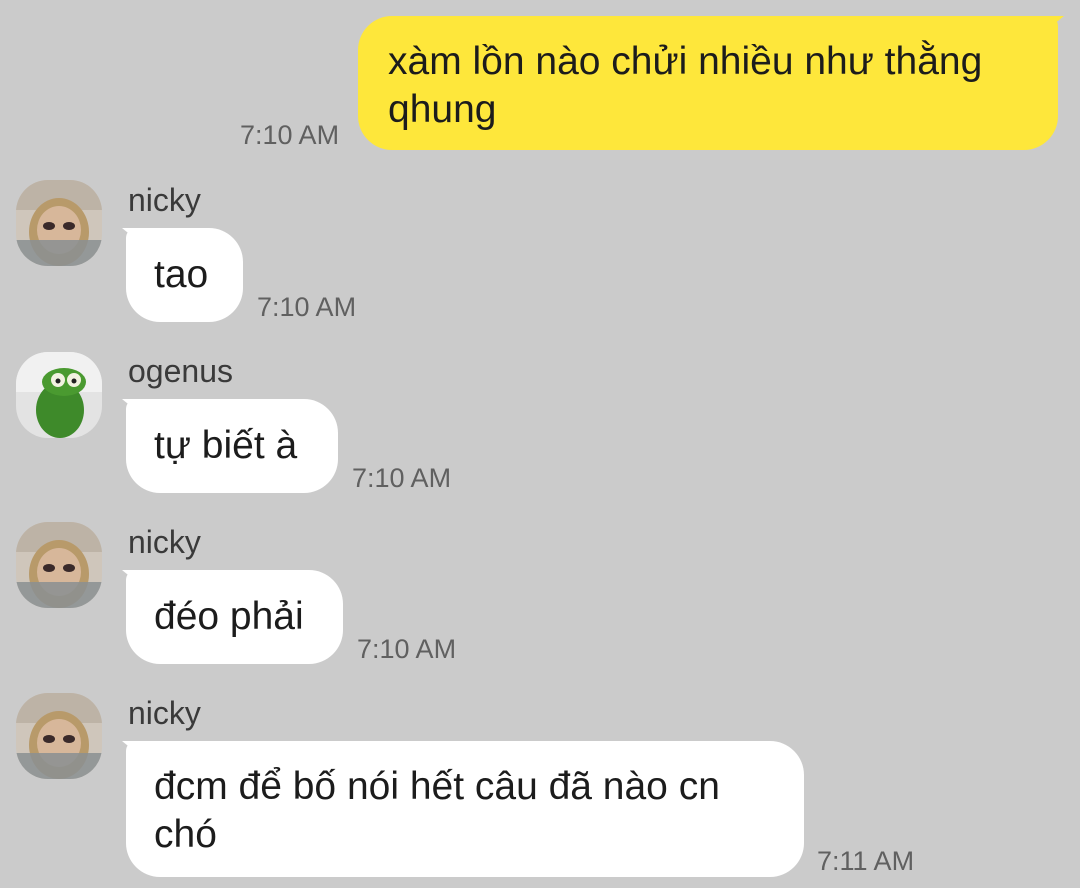  What do you see at coordinates (229, 616) in the screenshot?
I see `message-text: đéo phải` at bounding box center [229, 616].